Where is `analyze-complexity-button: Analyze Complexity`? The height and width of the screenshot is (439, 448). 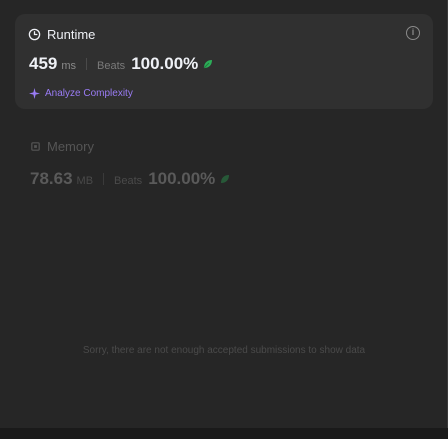
analyze-complexity-button: Analyze Complexity is located at coordinates (81, 93).